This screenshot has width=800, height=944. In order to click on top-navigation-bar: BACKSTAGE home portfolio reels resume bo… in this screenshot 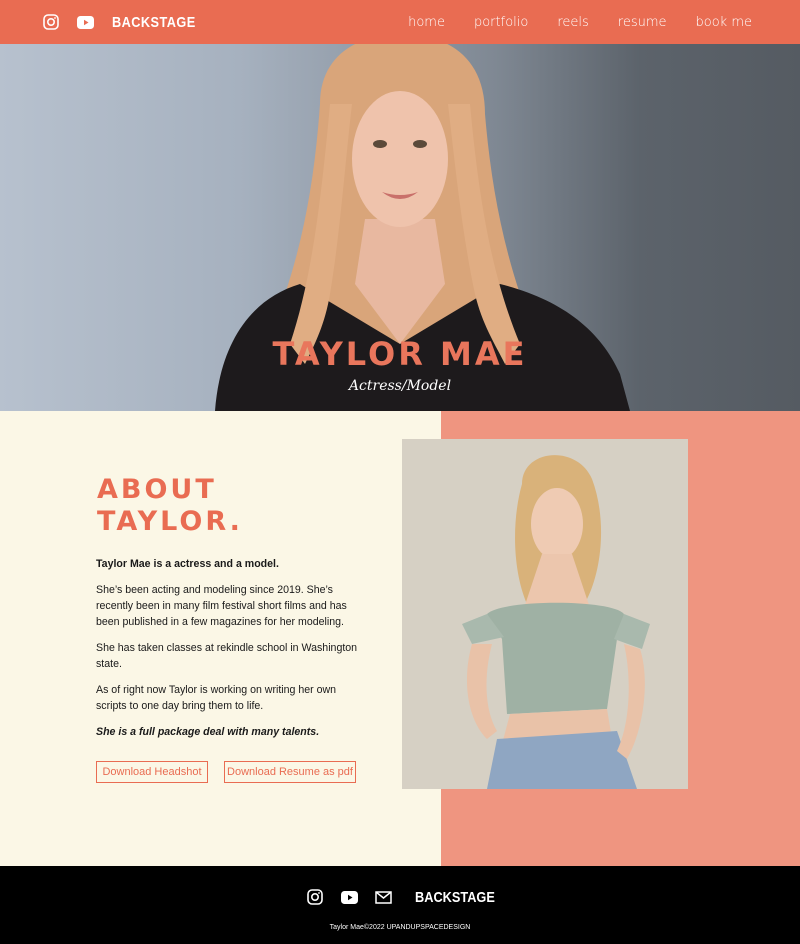, I will do `click(400, 22)`.